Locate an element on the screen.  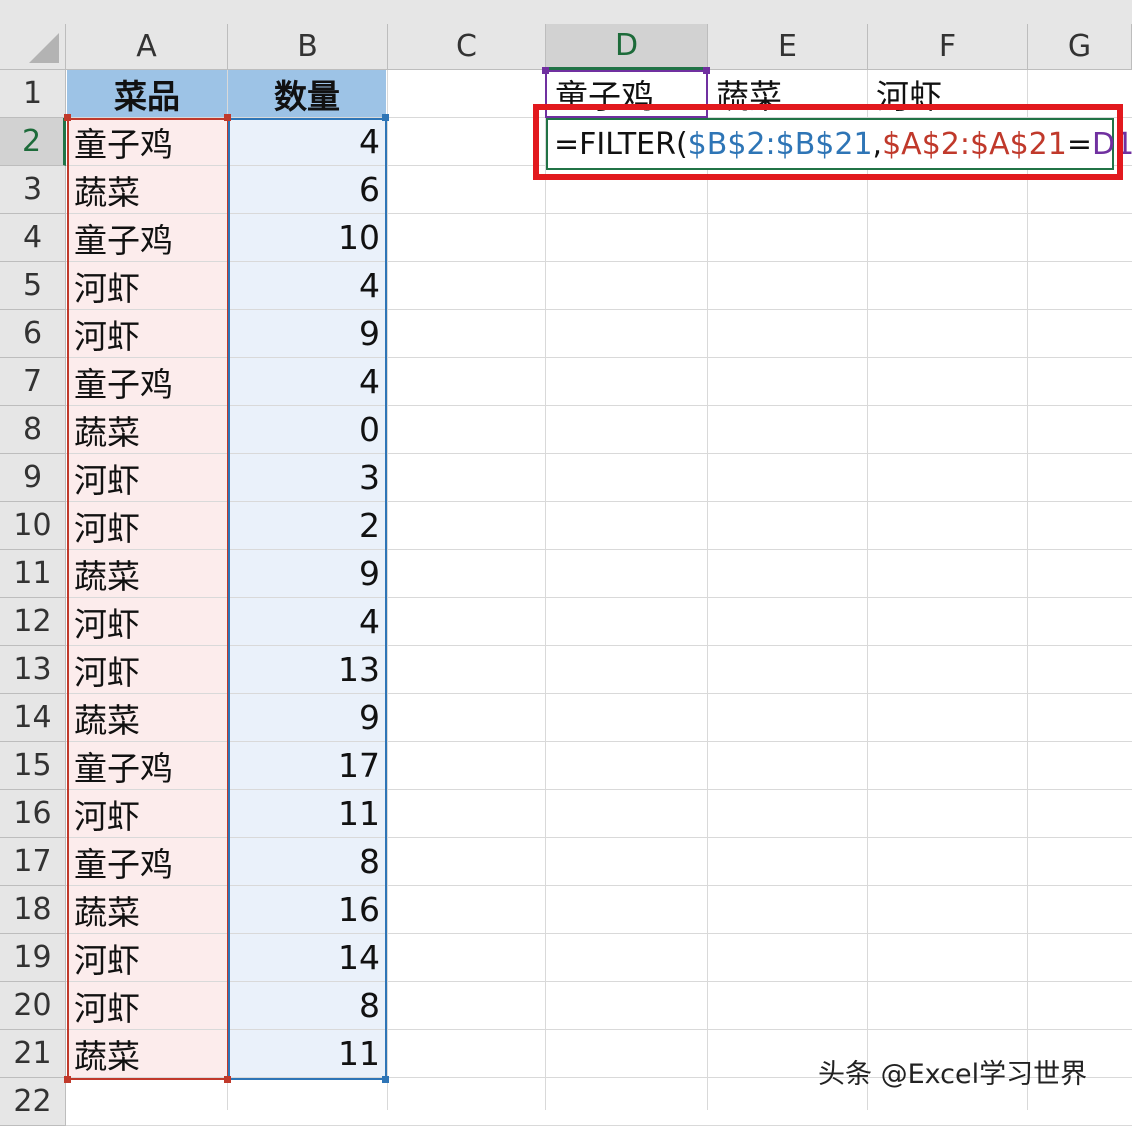
row-header-14: 14 is located at coordinates (33, 718).